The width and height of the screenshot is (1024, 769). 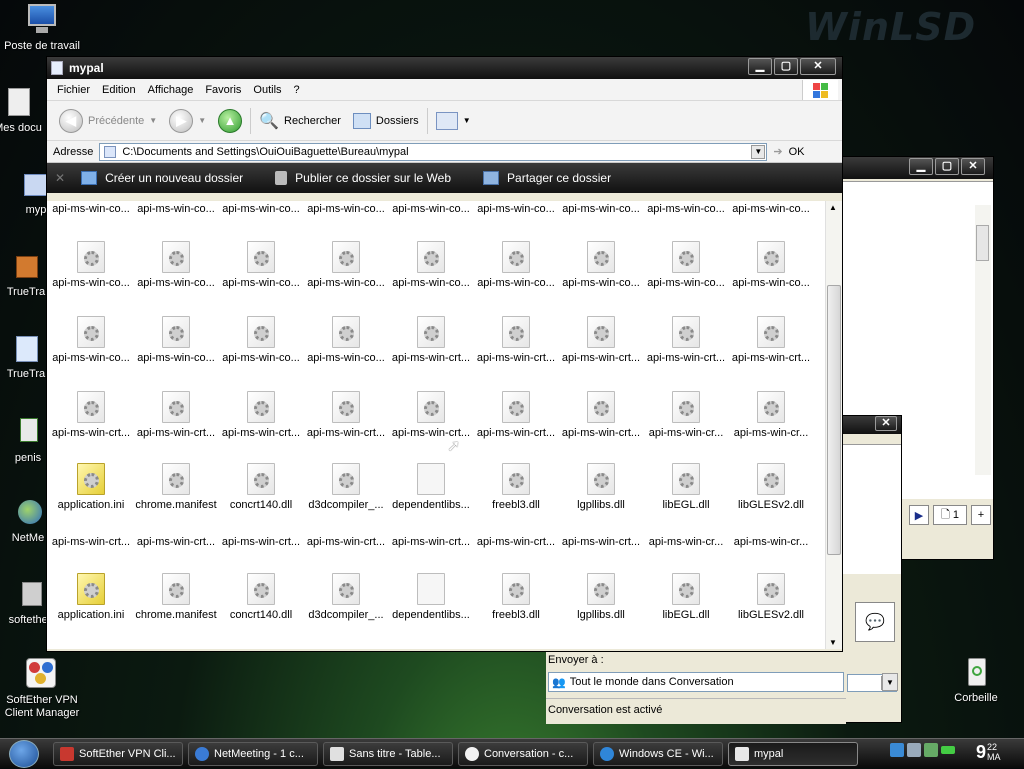 I want to click on menu-outils: Outils, so click(x=267, y=90).